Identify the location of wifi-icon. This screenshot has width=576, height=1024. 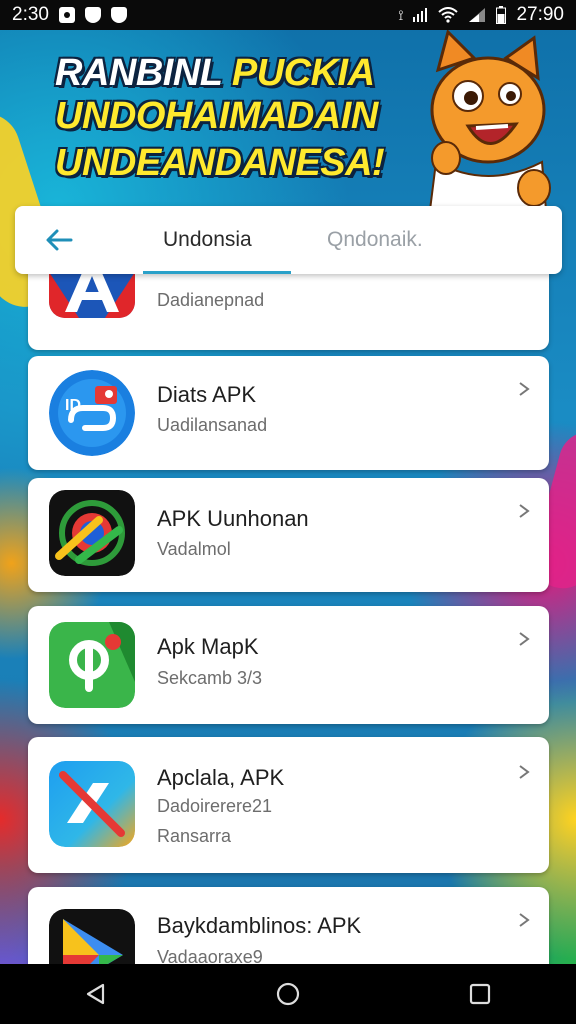
(448, 15).